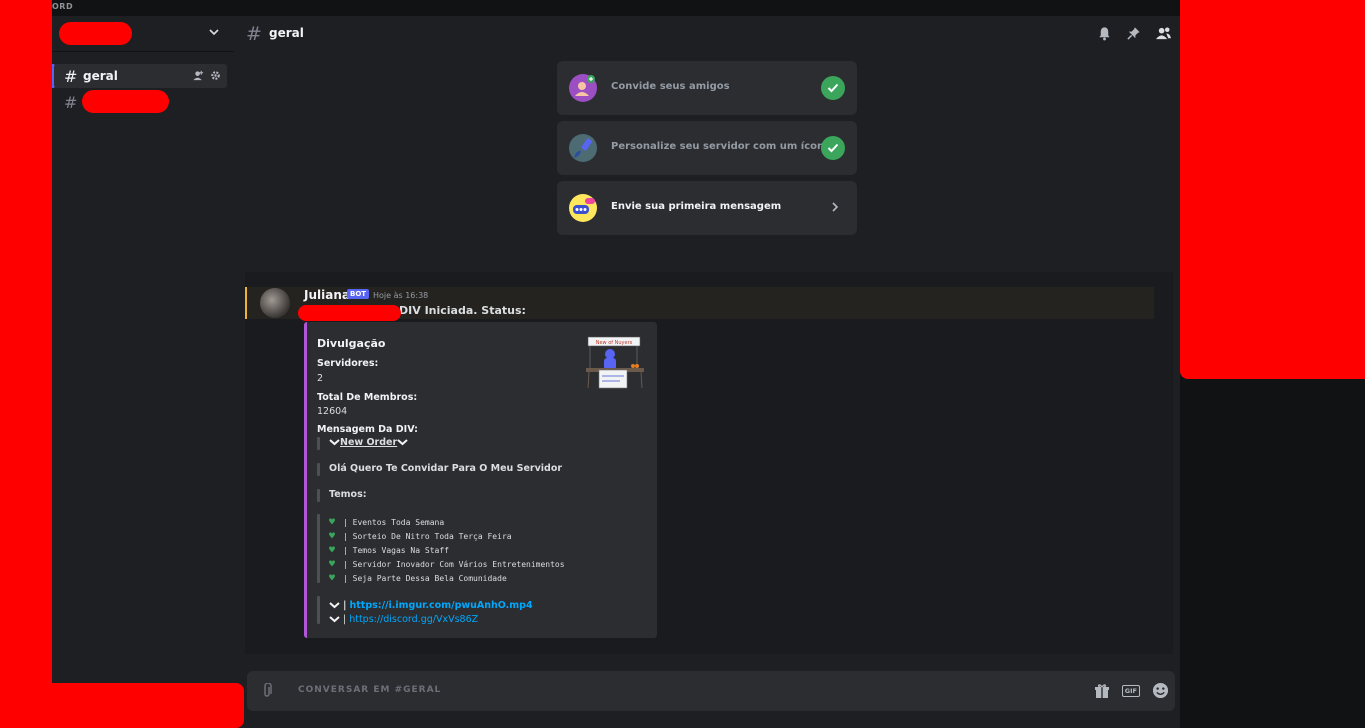 Image resolution: width=1365 pixels, height=728 pixels. What do you see at coordinates (696, 206) in the screenshot?
I see `checklist-label: Envie sua primeira mensagem` at bounding box center [696, 206].